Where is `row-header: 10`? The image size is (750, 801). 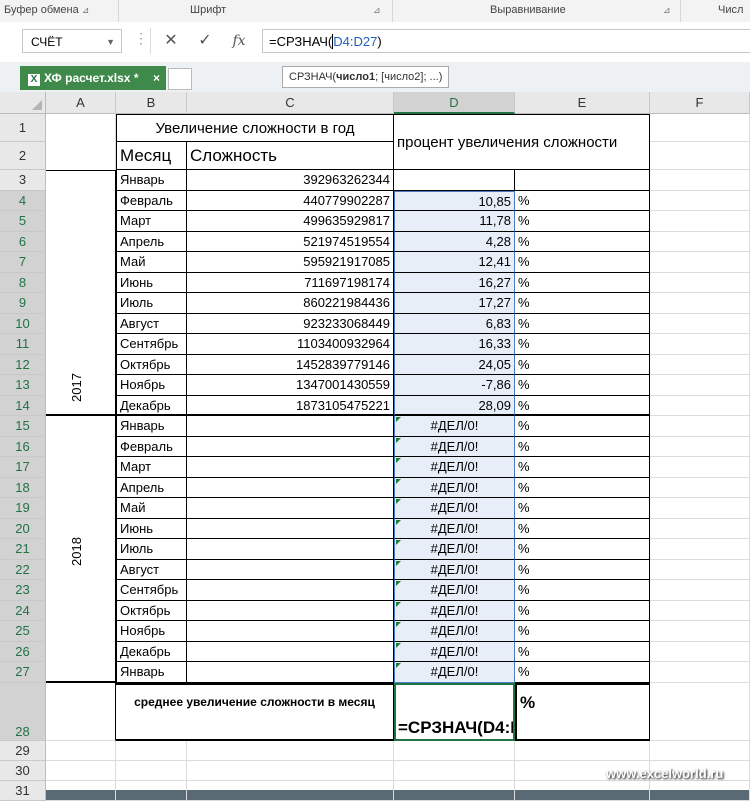
row-header: 10 is located at coordinates (23, 323).